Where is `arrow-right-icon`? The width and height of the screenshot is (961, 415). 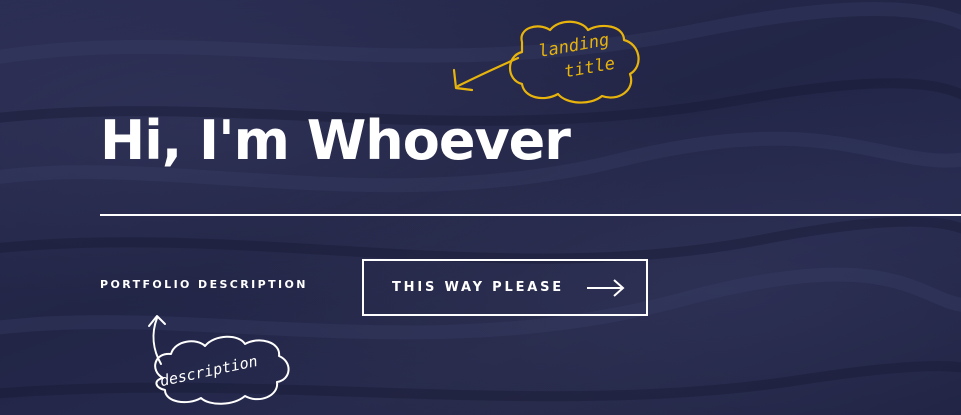 arrow-right-icon is located at coordinates (606, 288).